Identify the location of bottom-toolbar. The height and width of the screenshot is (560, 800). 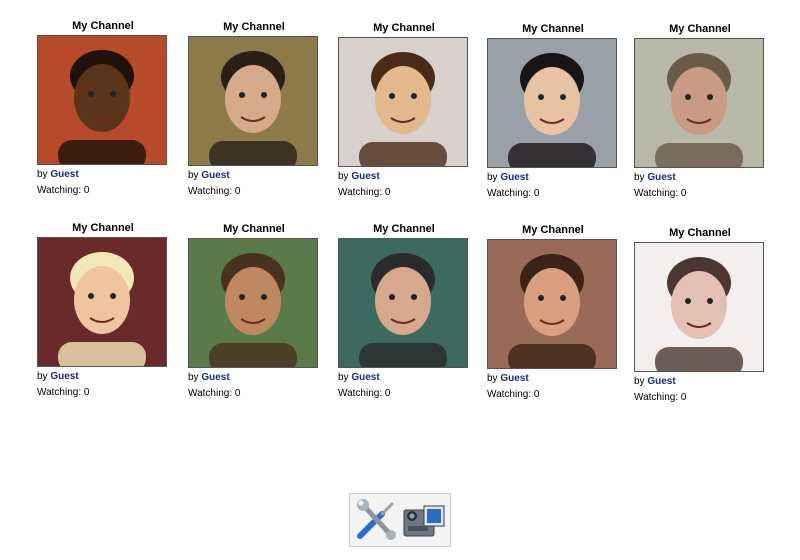
(400, 520).